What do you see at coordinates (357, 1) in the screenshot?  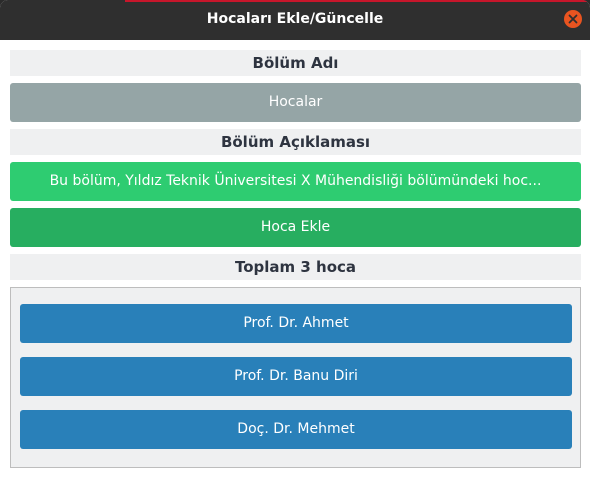 I see `background-window-strip` at bounding box center [357, 1].